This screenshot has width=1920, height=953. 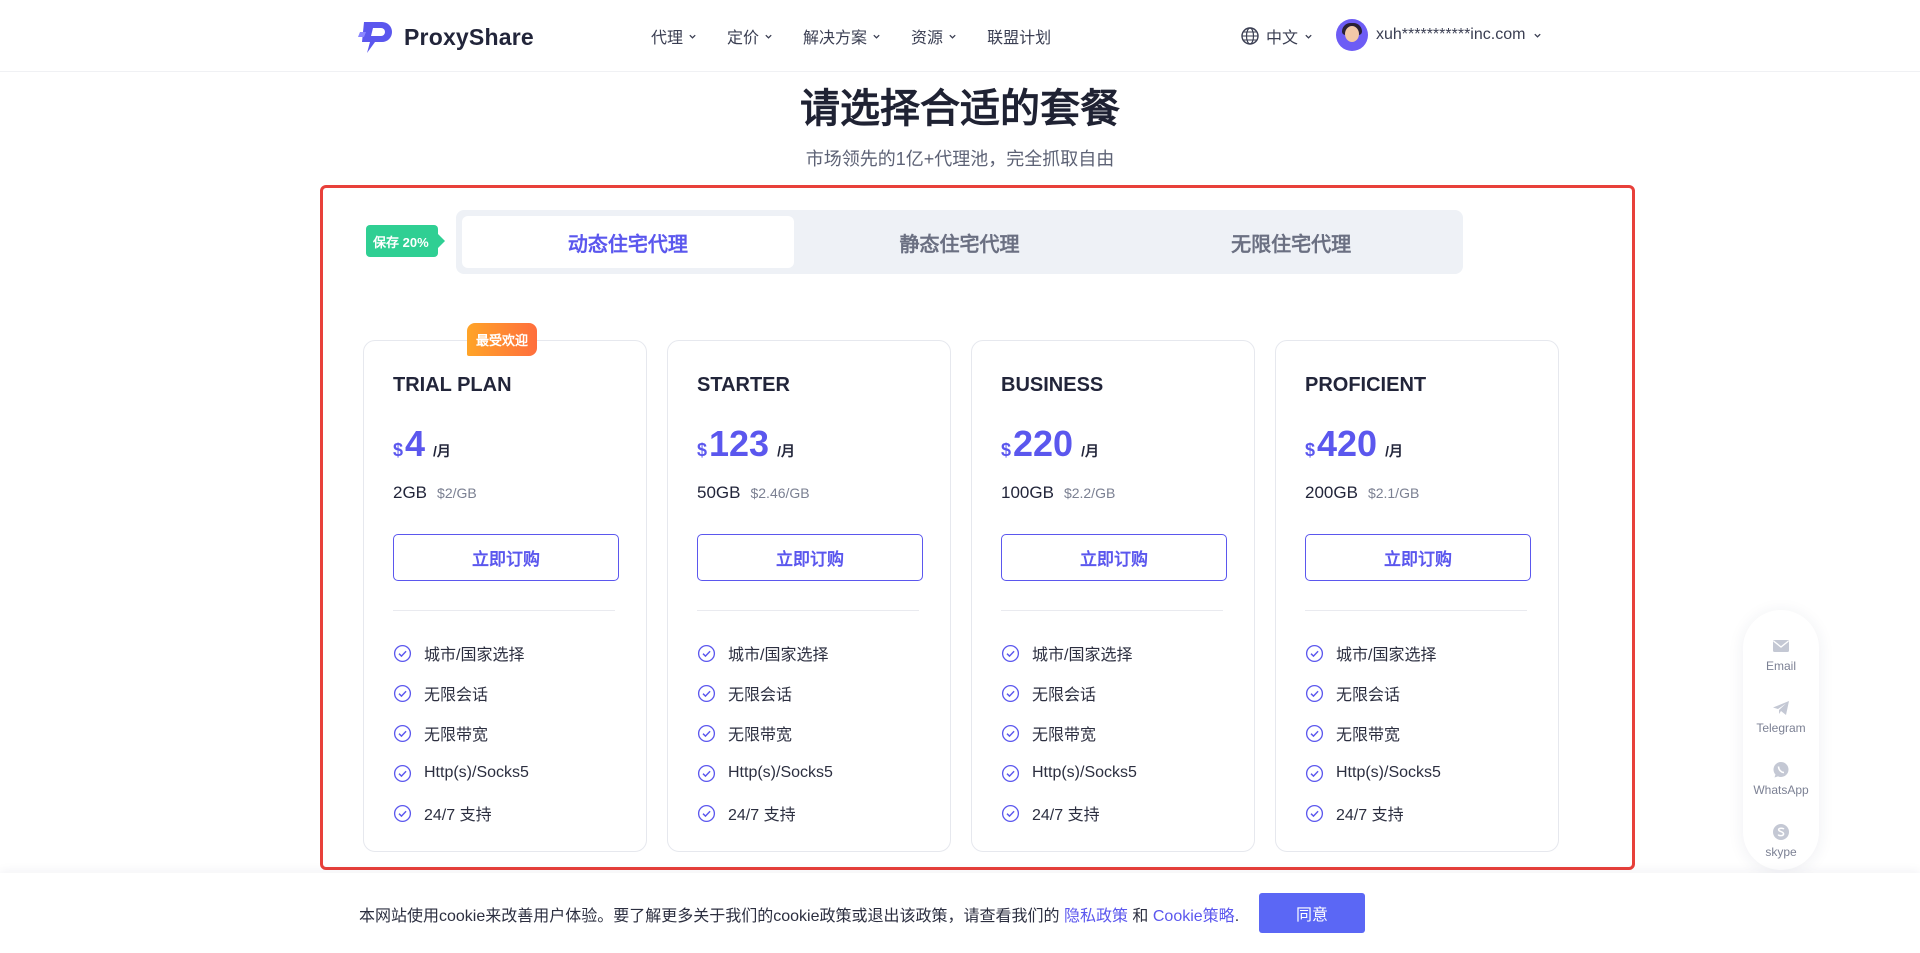 What do you see at coordinates (405, 241) in the screenshot?
I see `save-badge: 保存 20%` at bounding box center [405, 241].